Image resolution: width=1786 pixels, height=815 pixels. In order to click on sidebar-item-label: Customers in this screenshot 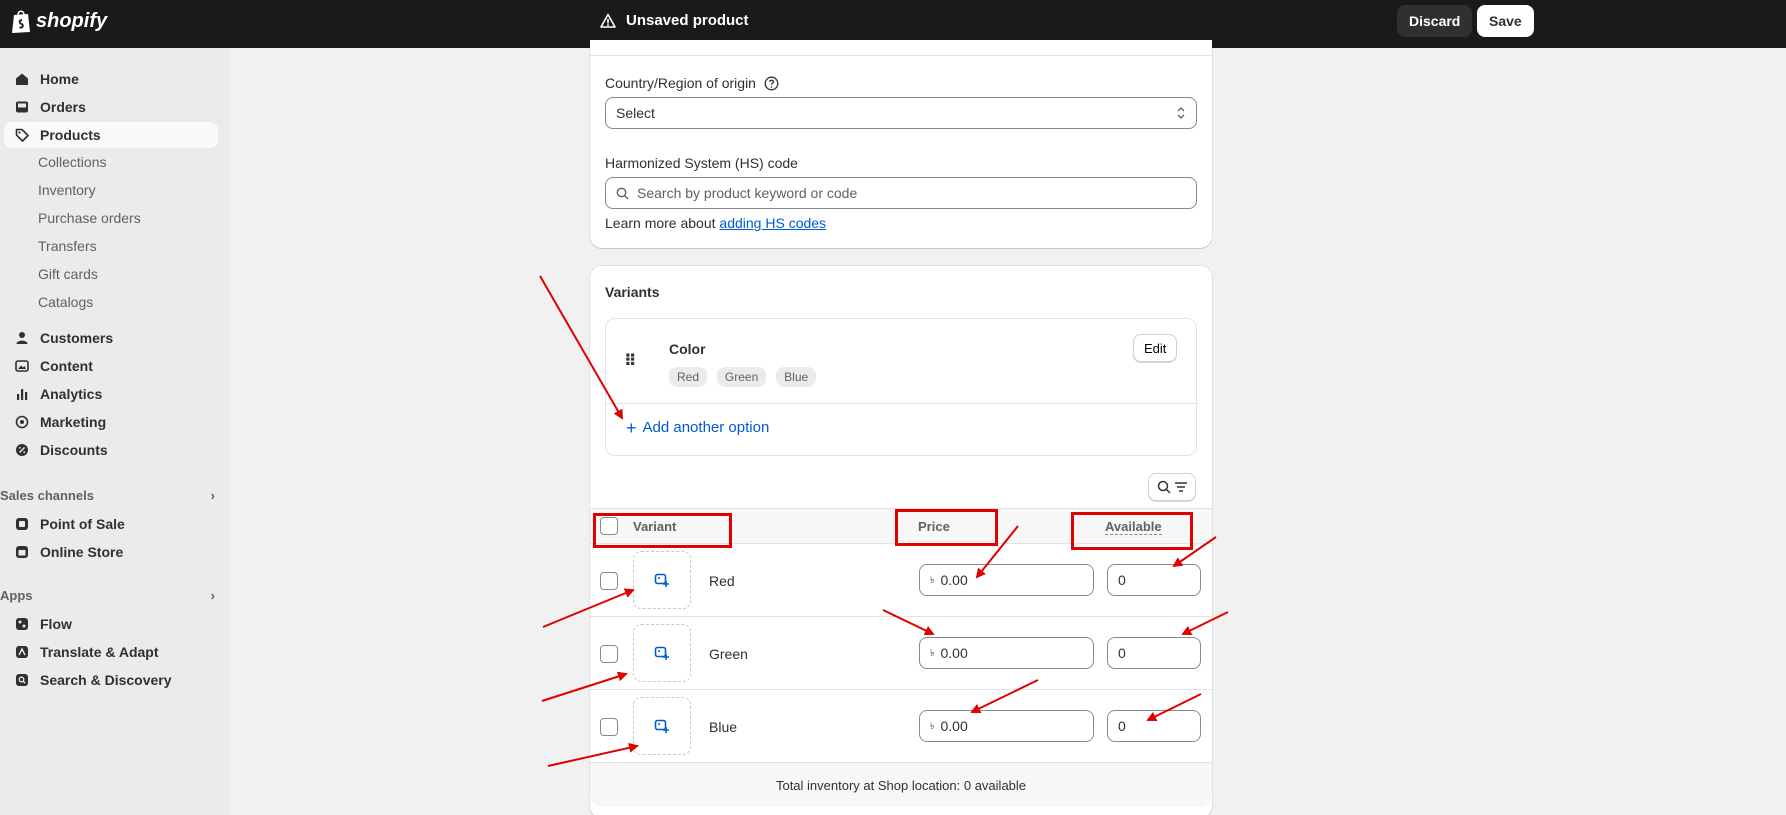, I will do `click(77, 338)`.